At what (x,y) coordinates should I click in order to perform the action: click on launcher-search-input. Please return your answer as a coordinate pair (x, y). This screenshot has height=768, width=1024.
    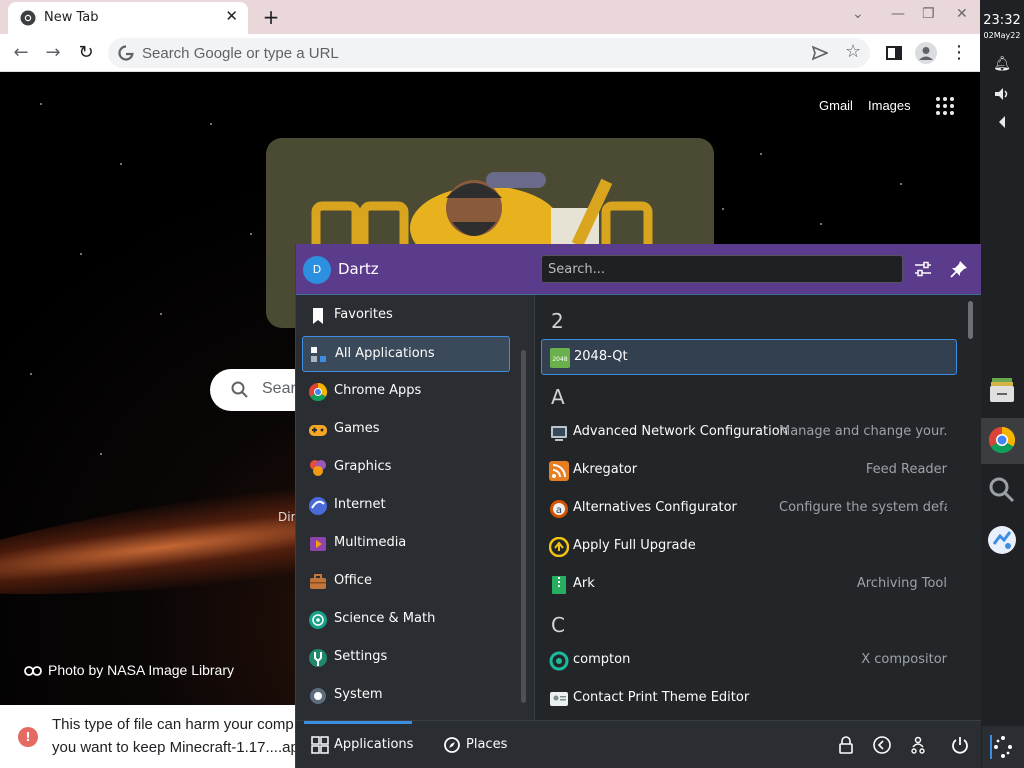
    Looking at the image, I should click on (722, 269).